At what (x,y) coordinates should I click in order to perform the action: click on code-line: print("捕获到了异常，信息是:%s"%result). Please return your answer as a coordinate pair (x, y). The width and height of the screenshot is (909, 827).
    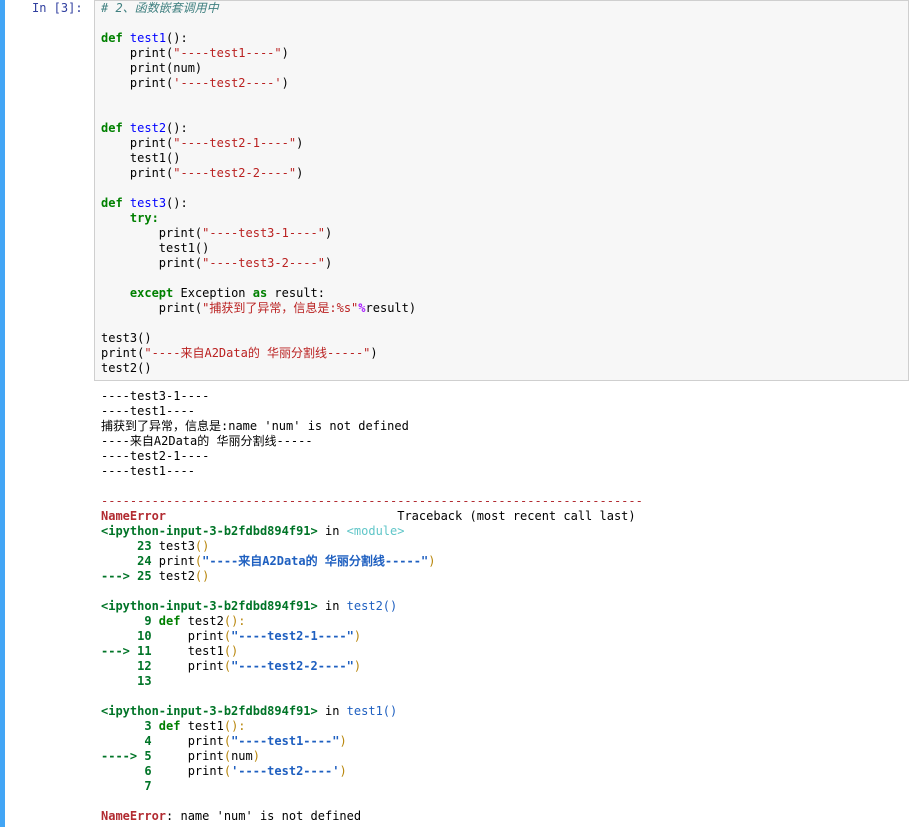
    Looking at the image, I should click on (287, 308).